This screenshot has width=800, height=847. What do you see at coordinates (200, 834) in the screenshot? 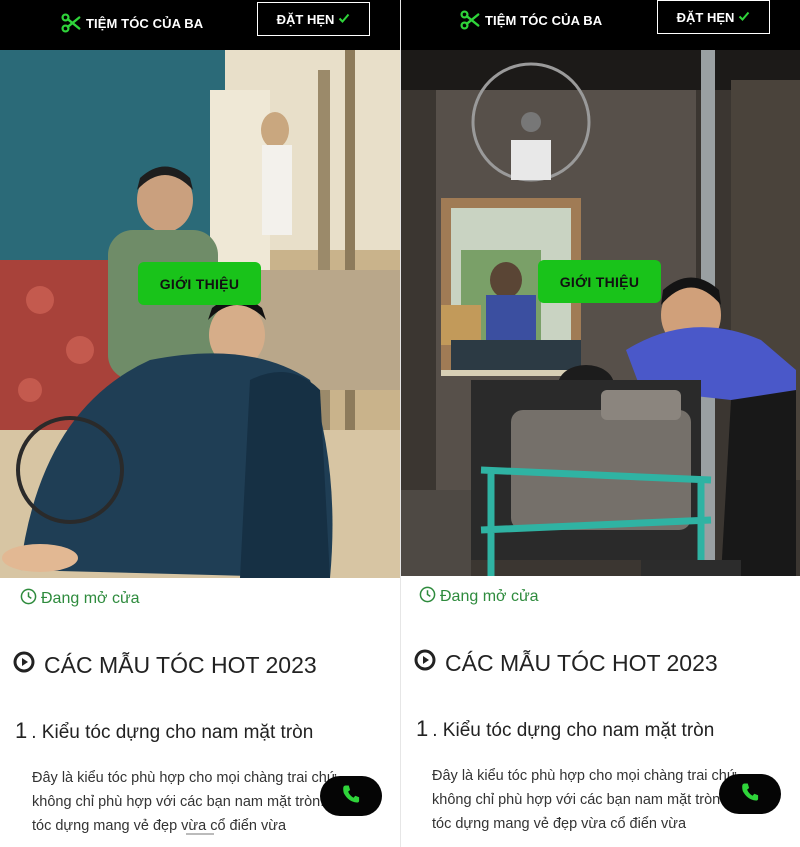
I see `scroll-indicator` at bounding box center [200, 834].